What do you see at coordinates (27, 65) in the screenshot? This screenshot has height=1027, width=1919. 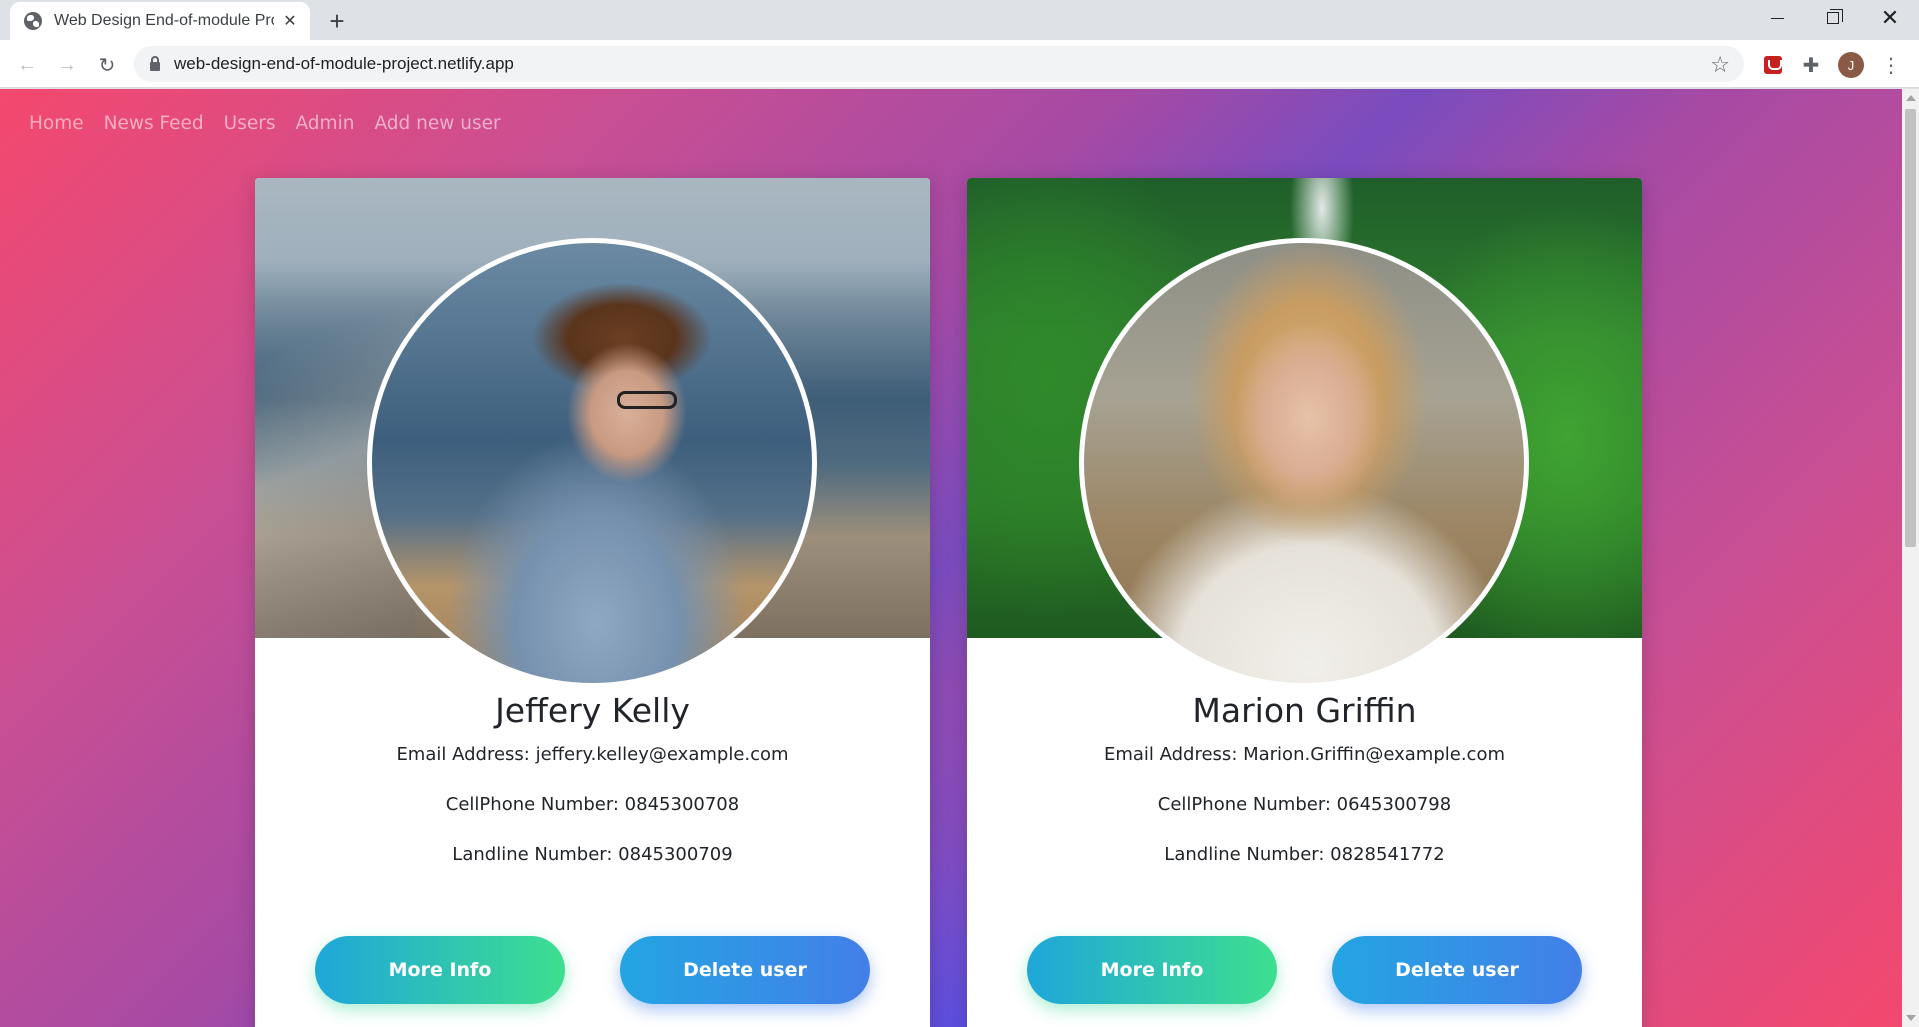 I see `back-arrow-icon: ←` at bounding box center [27, 65].